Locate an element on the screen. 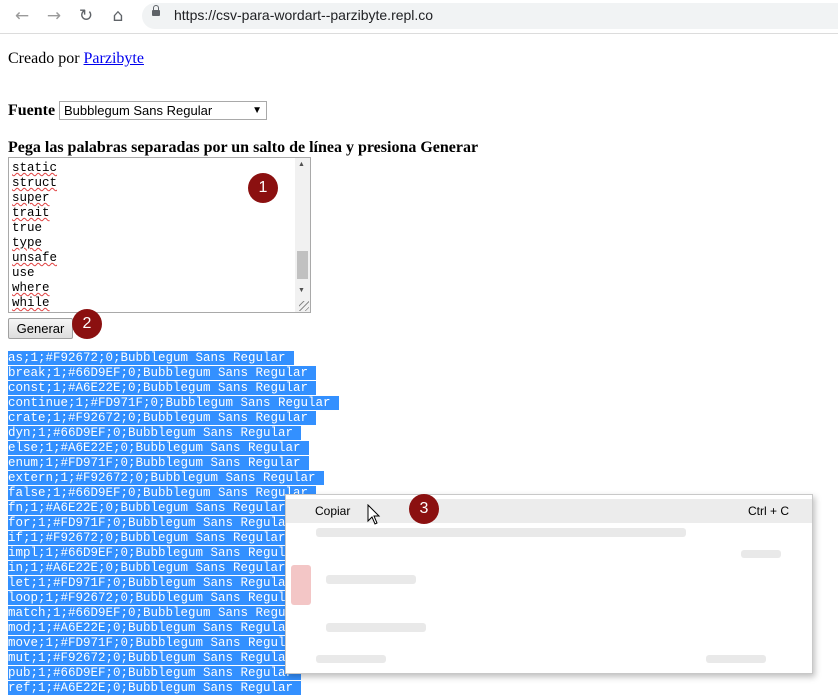  output-line: break;1;#66D9EF;0;Bubblegum Sans Regular is located at coordinates (173, 373).